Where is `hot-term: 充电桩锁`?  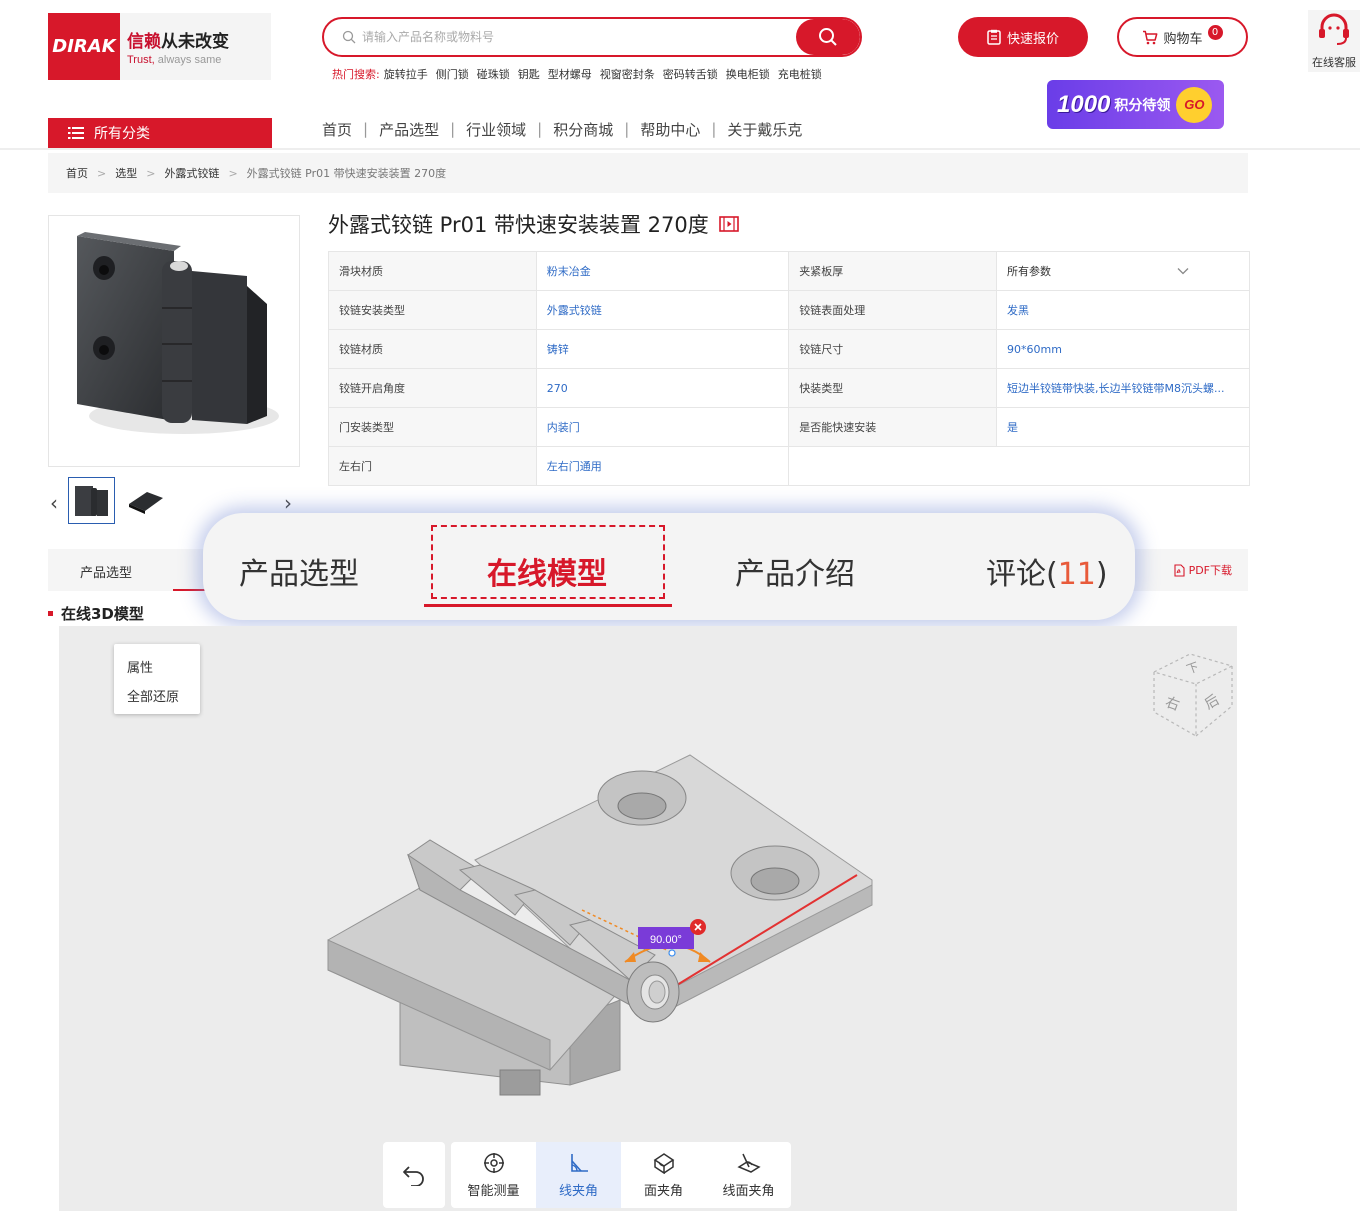
hot-term: 充电桩锁 is located at coordinates (800, 74).